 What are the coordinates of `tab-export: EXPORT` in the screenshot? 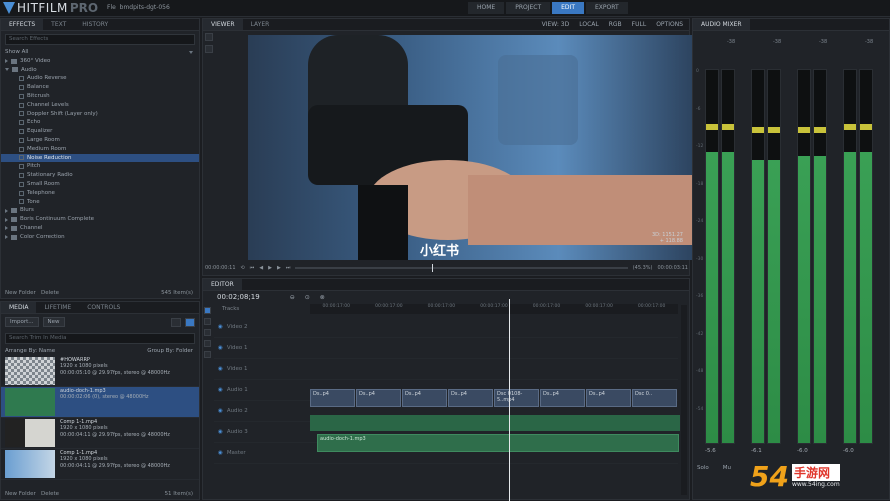 It's located at (607, 8).